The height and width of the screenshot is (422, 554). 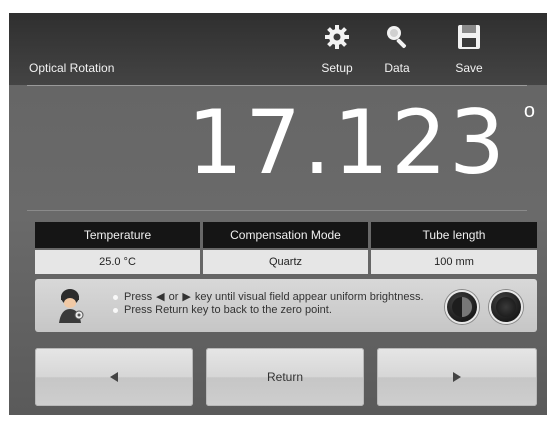 What do you see at coordinates (454, 249) in the screenshot?
I see `tube-length-cell: Tube length 100 mm` at bounding box center [454, 249].